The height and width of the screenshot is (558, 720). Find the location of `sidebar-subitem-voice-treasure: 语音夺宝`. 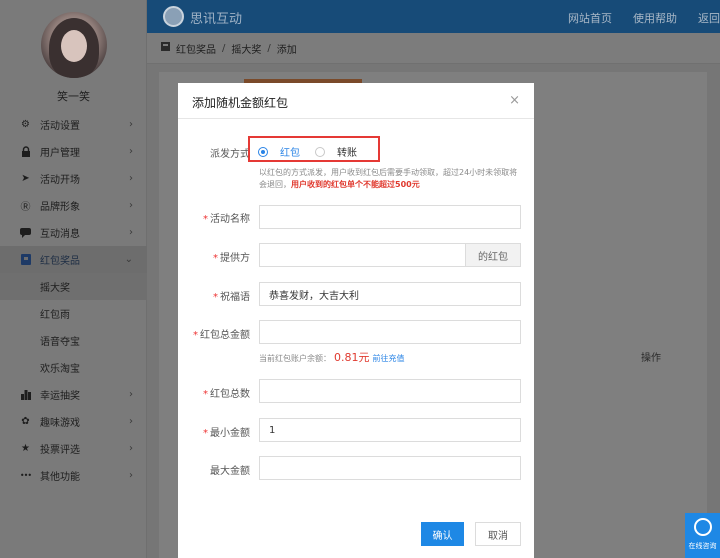

sidebar-subitem-voice-treasure: 语音夺宝 is located at coordinates (73, 340).